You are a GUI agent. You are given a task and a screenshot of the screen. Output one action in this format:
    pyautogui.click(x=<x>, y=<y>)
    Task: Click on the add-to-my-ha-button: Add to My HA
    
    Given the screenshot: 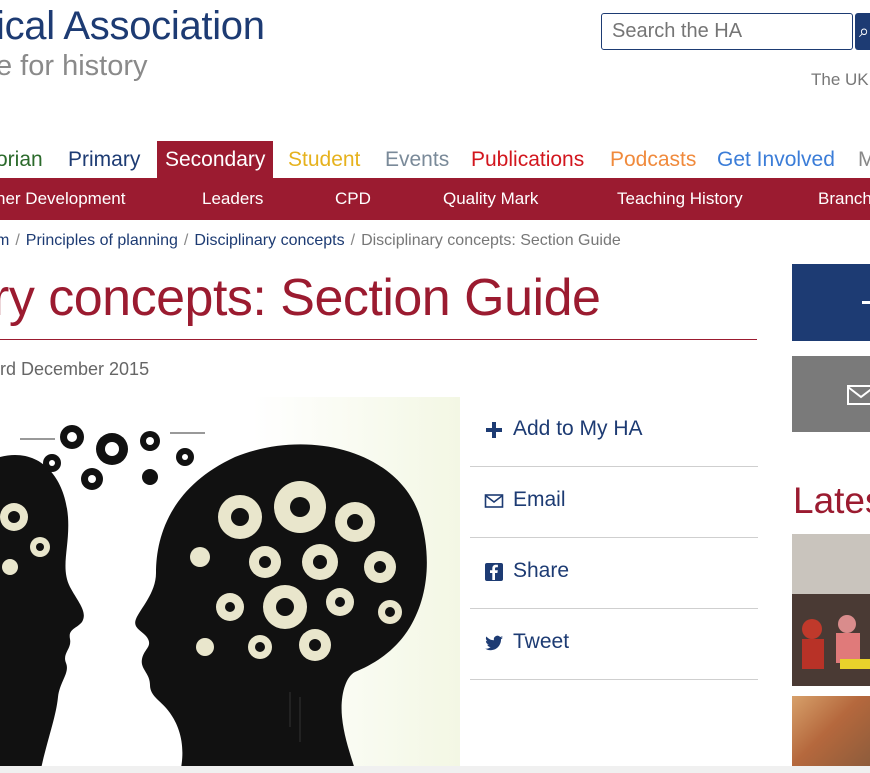 What is the action you would take?
    pyautogui.click(x=614, y=432)
    